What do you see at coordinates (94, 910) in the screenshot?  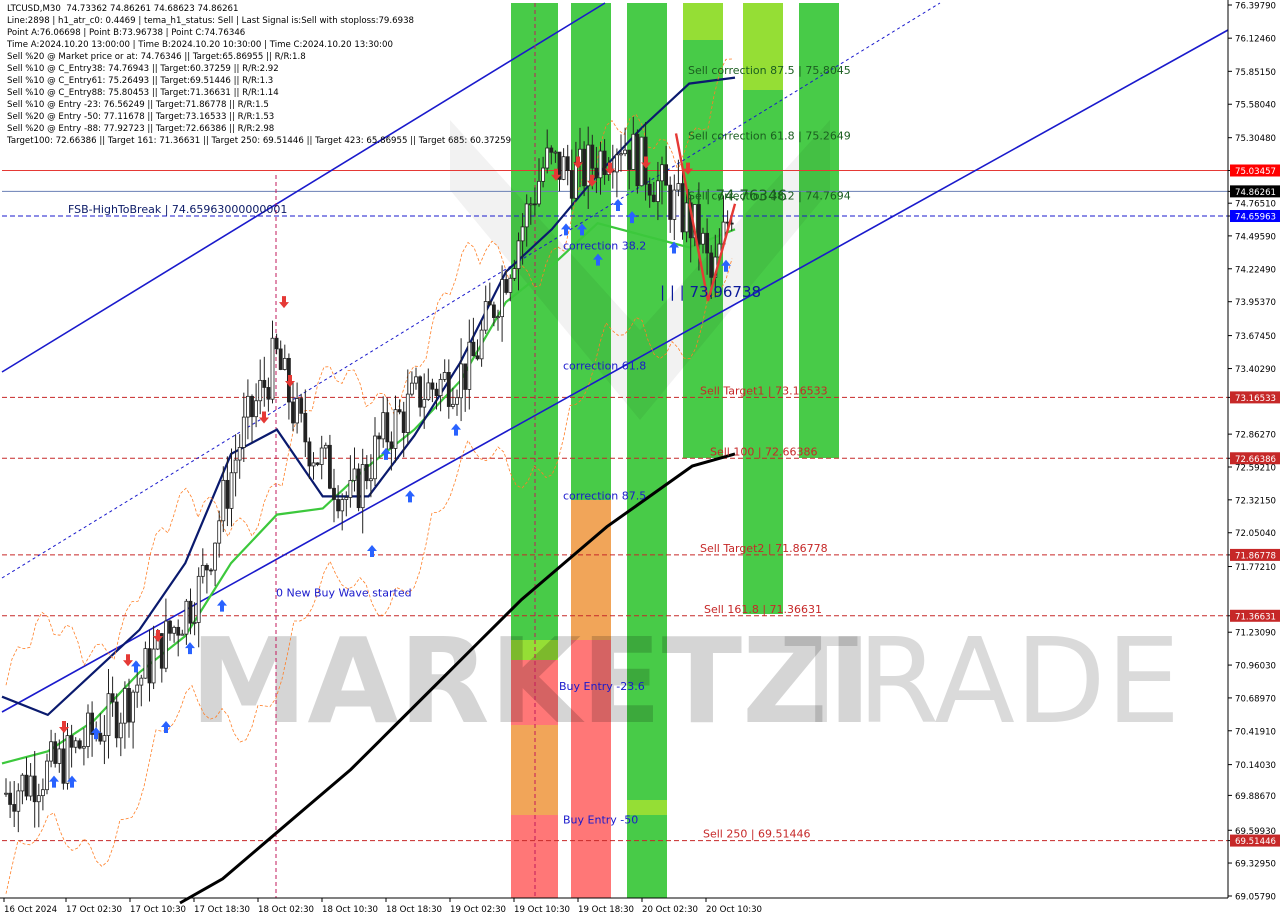 I see `time-tick-label: 17 Oct 02:30` at bounding box center [94, 910].